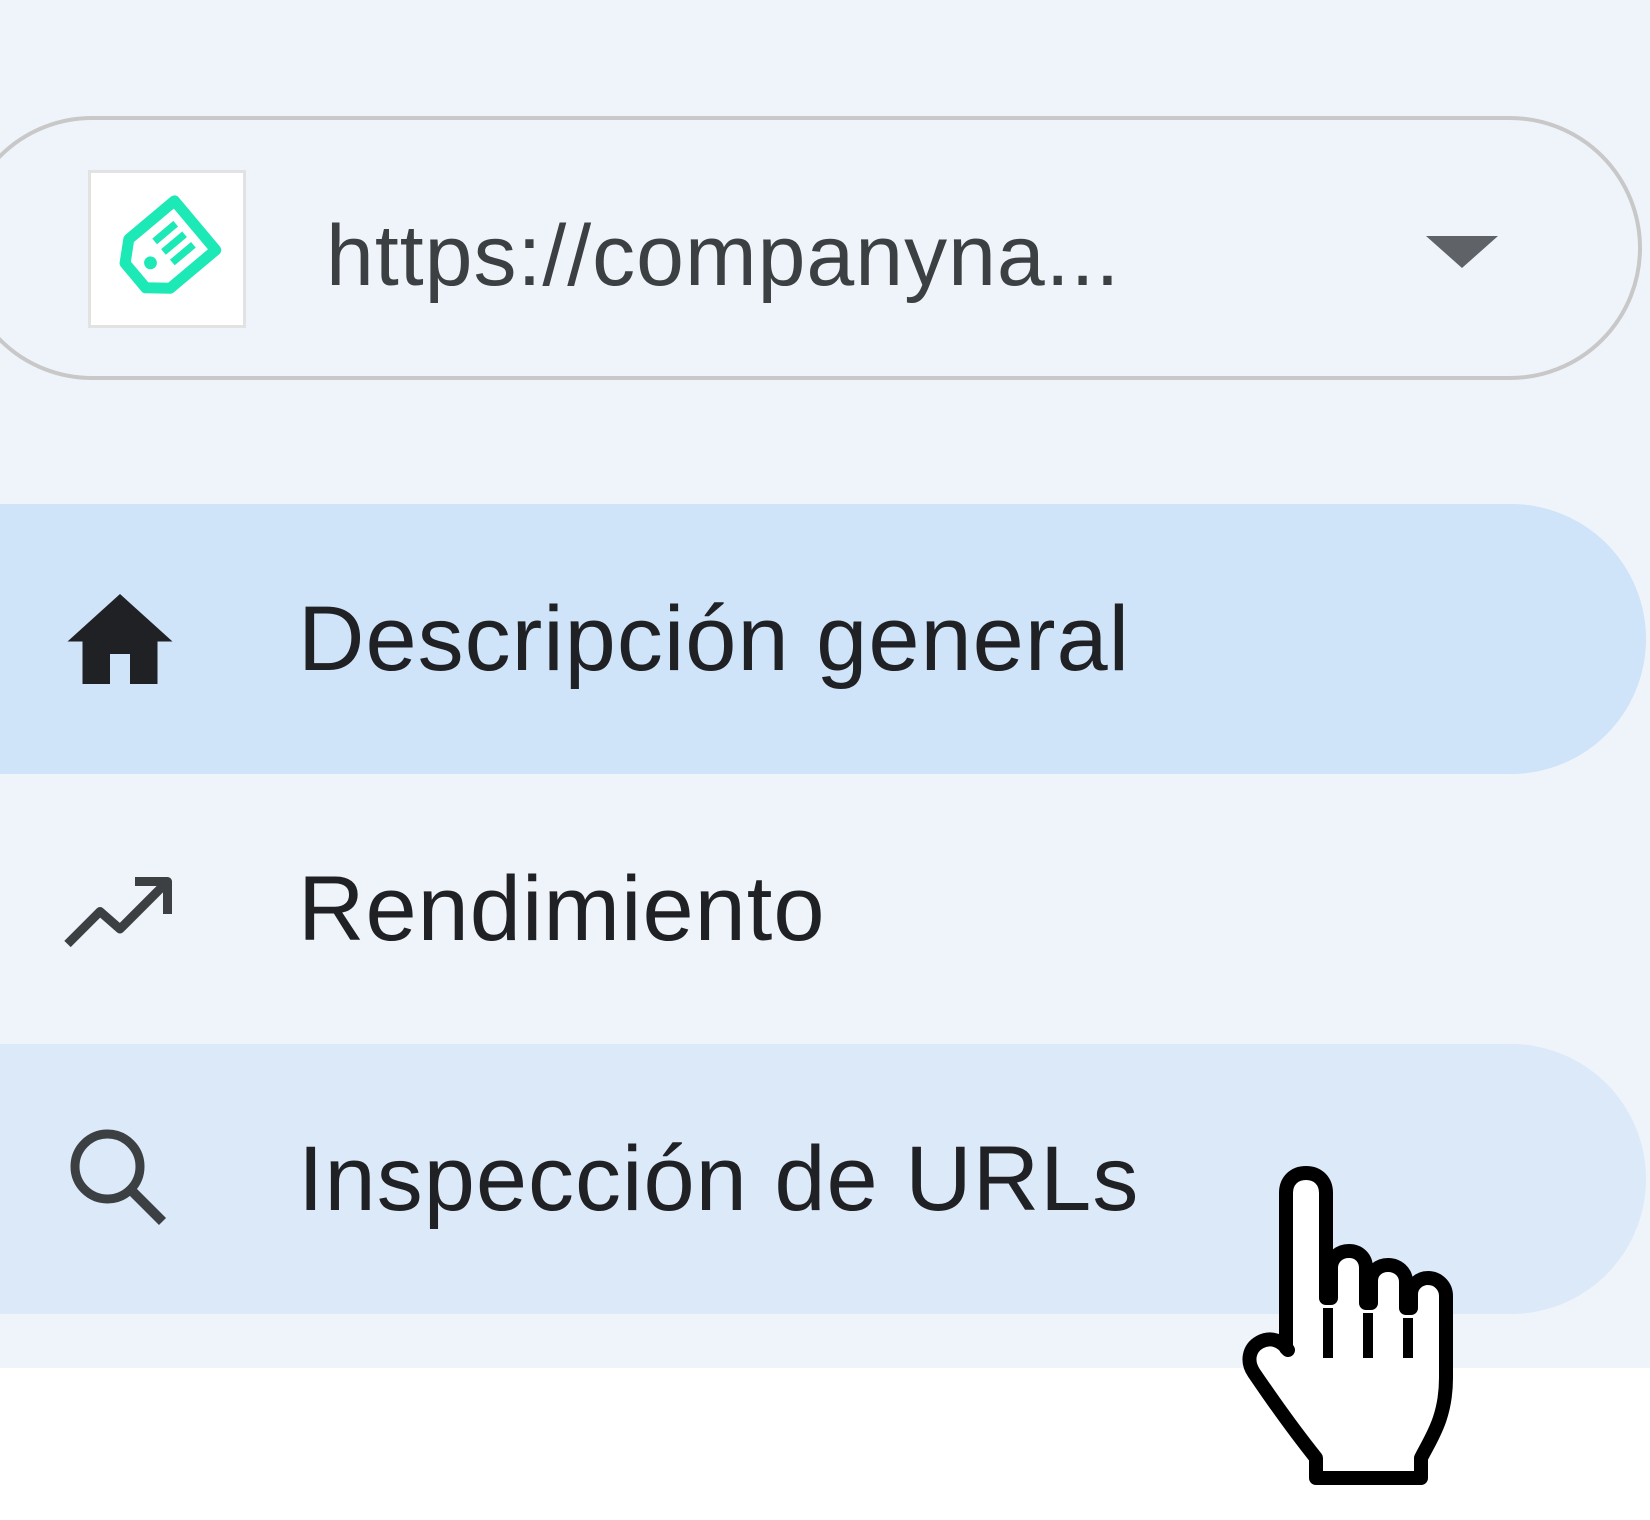 The image size is (1650, 1520). What do you see at coordinates (120, 639) in the screenshot?
I see `home-icon` at bounding box center [120, 639].